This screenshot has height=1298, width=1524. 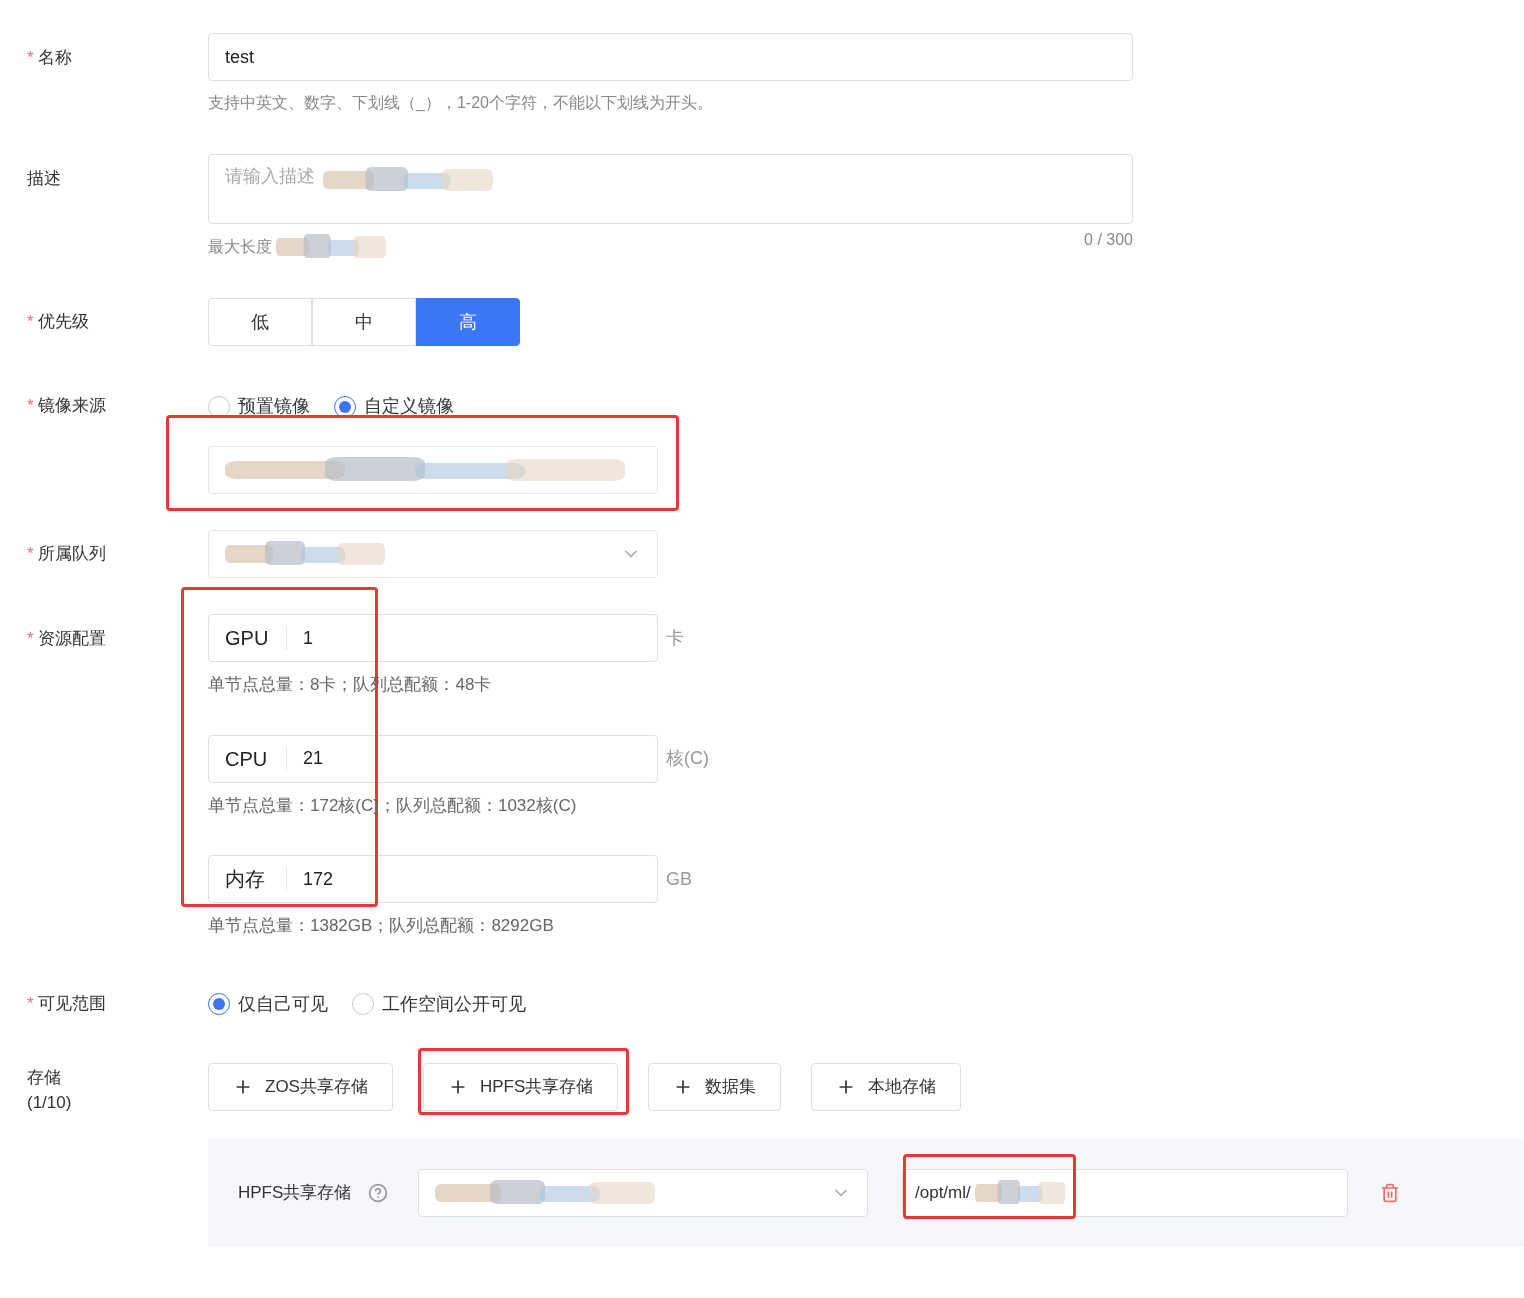 I want to click on priority-option: 中, so click(x=364, y=322).